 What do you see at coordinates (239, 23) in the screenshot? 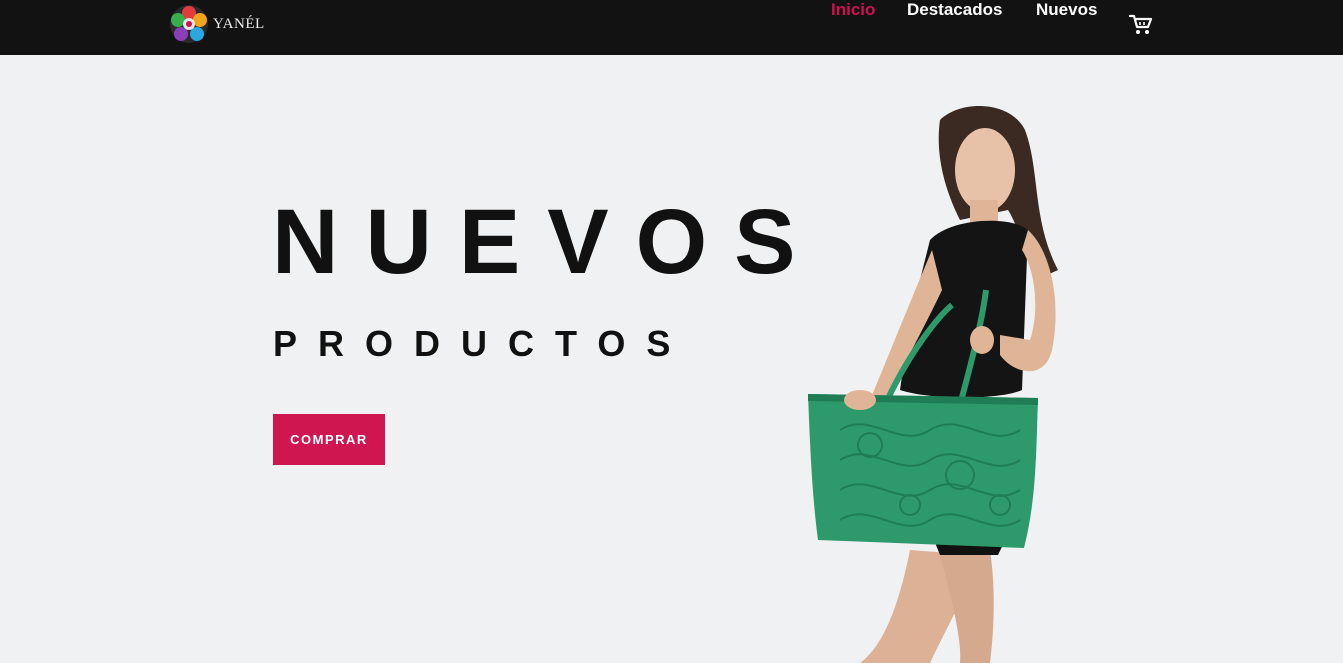
I see `brand-name: YANÉL` at bounding box center [239, 23].